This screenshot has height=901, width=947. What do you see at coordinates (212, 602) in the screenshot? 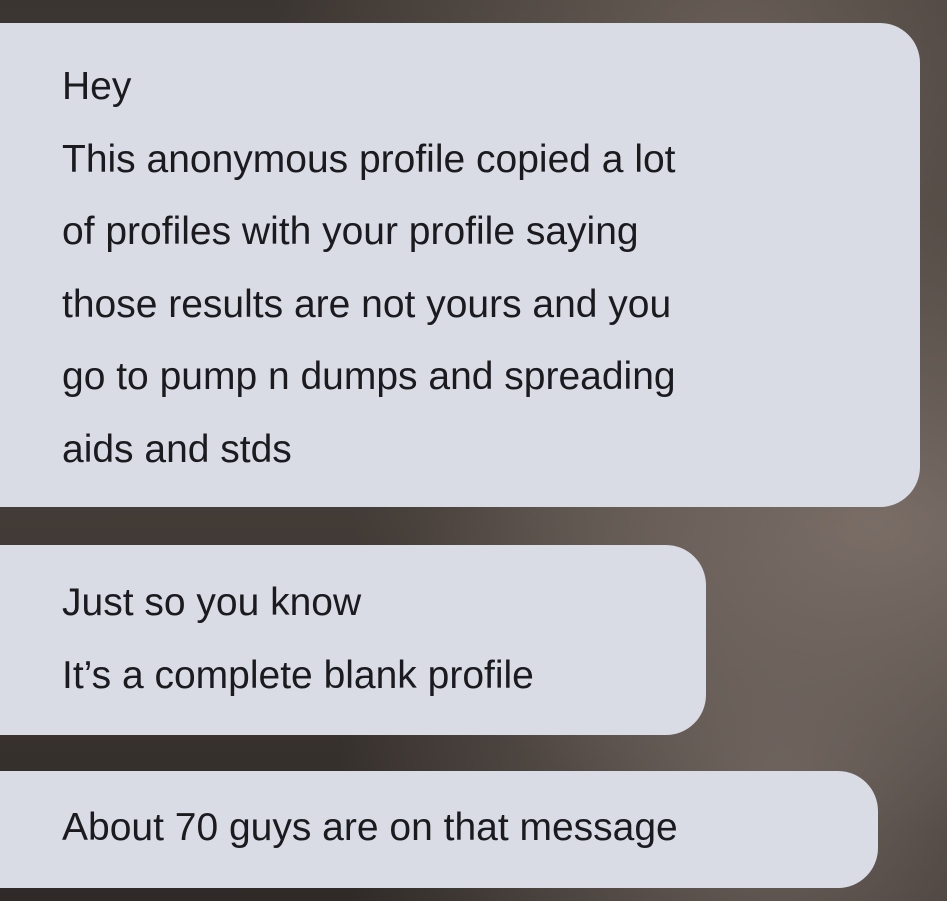
I see `message-text-line: Just so you know` at bounding box center [212, 602].